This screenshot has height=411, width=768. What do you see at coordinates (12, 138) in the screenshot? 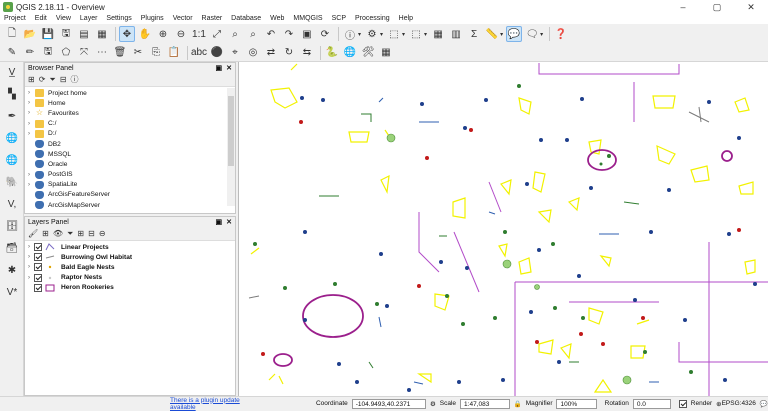
I see `add-wms-layer-icon: 🌐` at bounding box center [12, 138].